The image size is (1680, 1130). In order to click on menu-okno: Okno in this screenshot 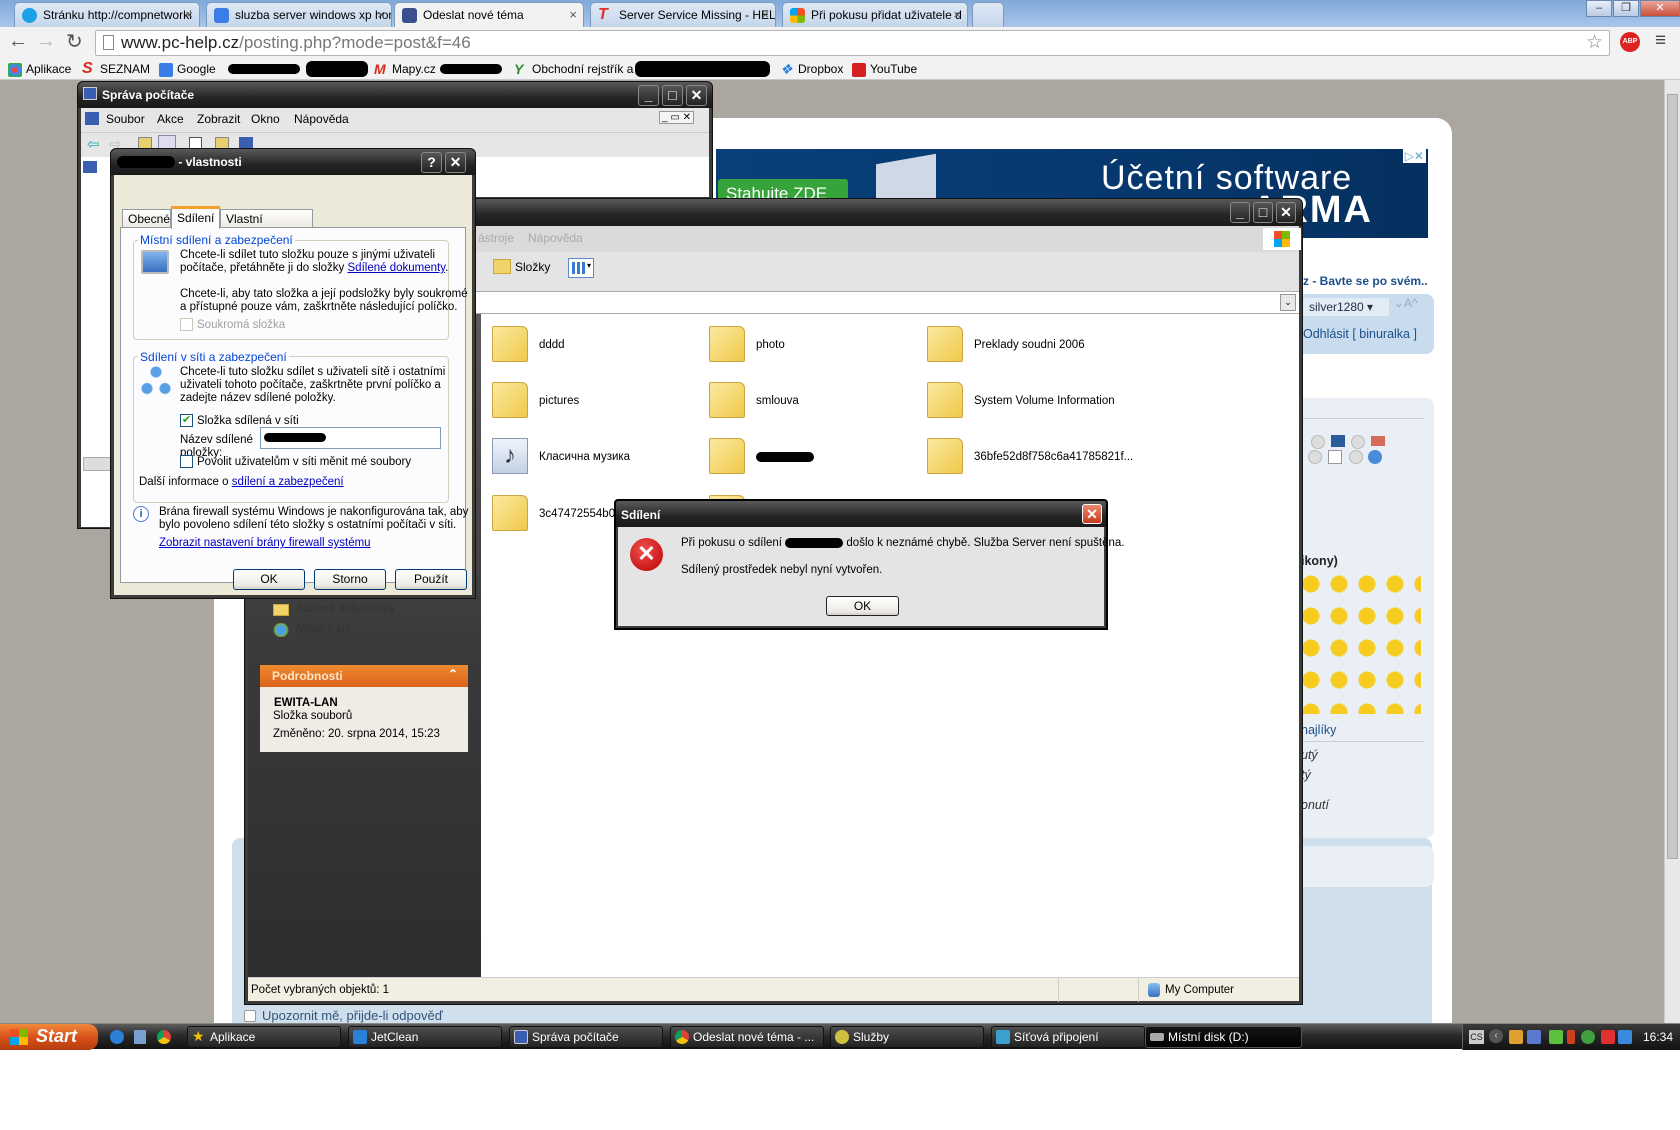, I will do `click(265, 119)`.